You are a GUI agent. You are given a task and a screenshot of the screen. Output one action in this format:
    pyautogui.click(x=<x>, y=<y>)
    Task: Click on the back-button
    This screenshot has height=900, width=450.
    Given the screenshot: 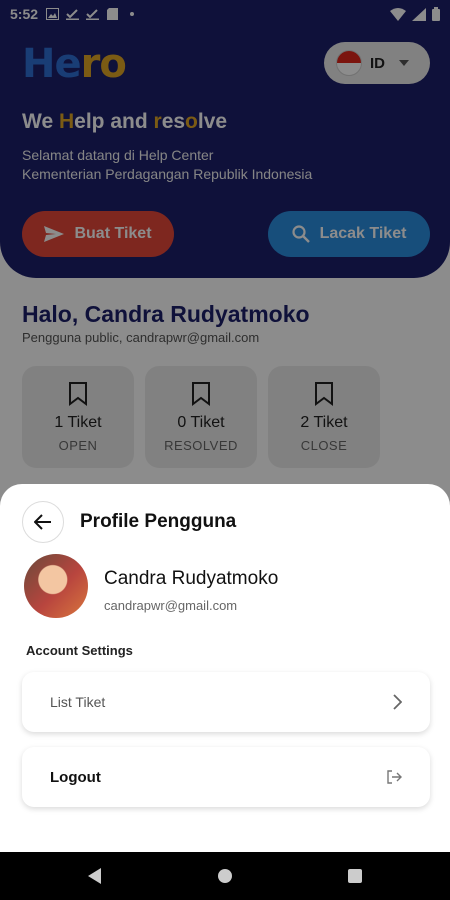 What is the action you would take?
    pyautogui.click(x=43, y=522)
    